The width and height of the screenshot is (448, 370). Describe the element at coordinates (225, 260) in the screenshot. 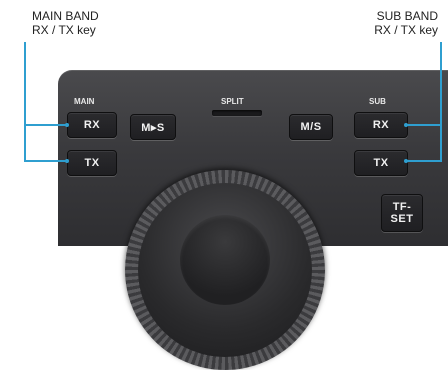

I see `tuning-dial-center` at that location.